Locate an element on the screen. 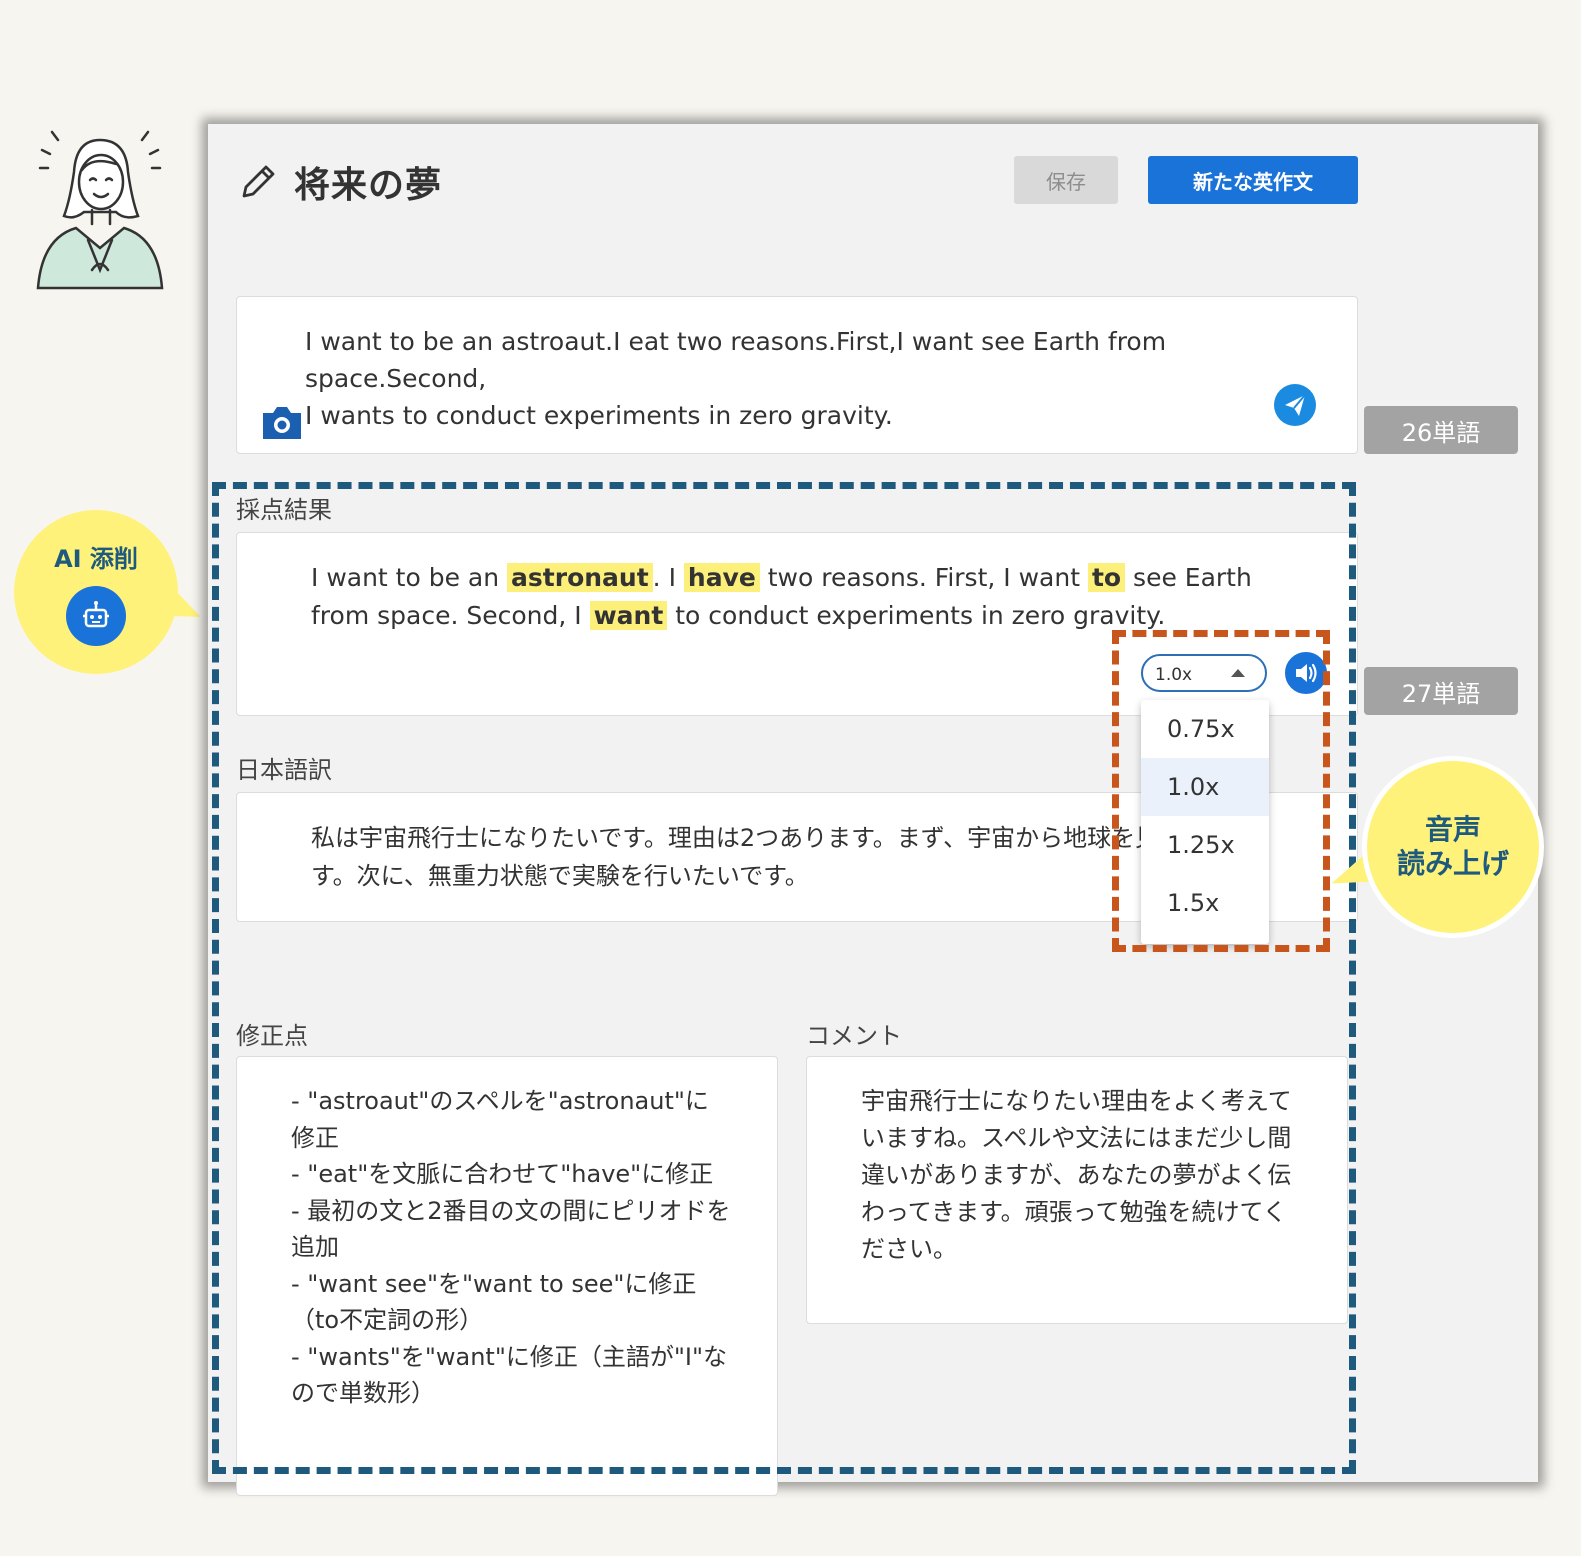  robot-icon is located at coordinates (96, 615).